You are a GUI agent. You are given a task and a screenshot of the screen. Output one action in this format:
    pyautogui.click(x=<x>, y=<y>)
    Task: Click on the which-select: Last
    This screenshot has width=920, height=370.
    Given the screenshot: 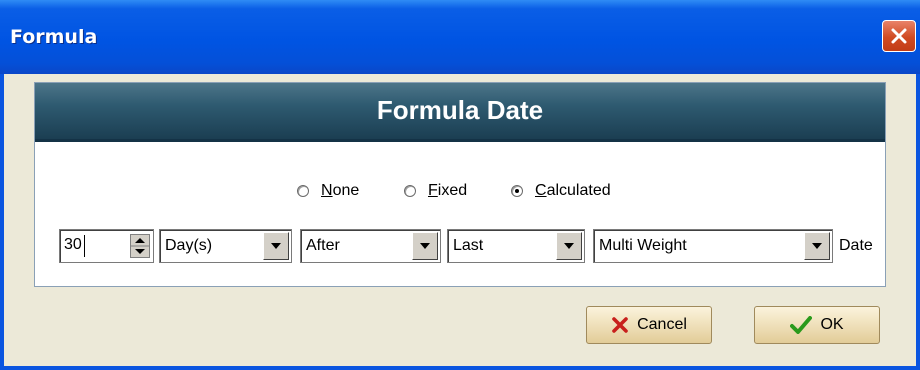 What is the action you would take?
    pyautogui.click(x=516, y=246)
    